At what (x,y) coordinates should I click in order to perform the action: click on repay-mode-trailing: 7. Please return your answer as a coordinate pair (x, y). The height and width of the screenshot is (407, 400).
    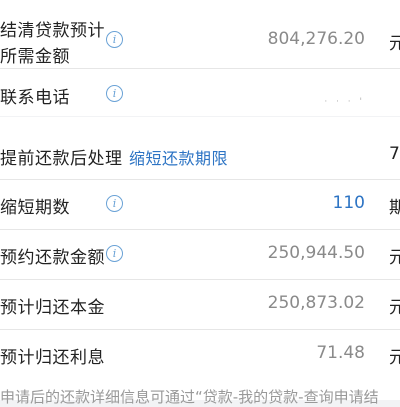
    Looking at the image, I should click on (394, 154).